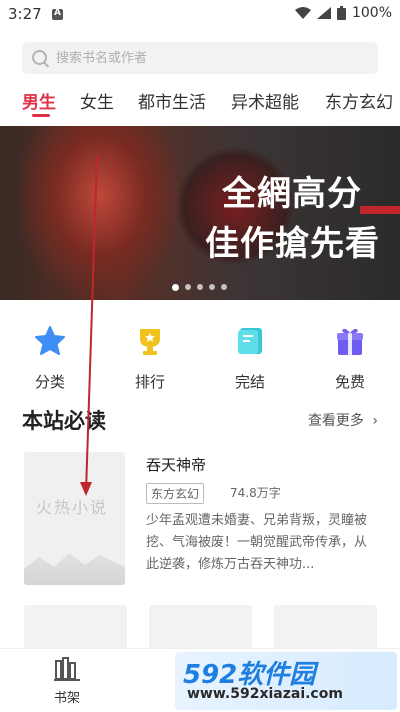 Image resolution: width=400 pixels, height=712 pixels. I want to click on bookshelf-icon, so click(67, 669).